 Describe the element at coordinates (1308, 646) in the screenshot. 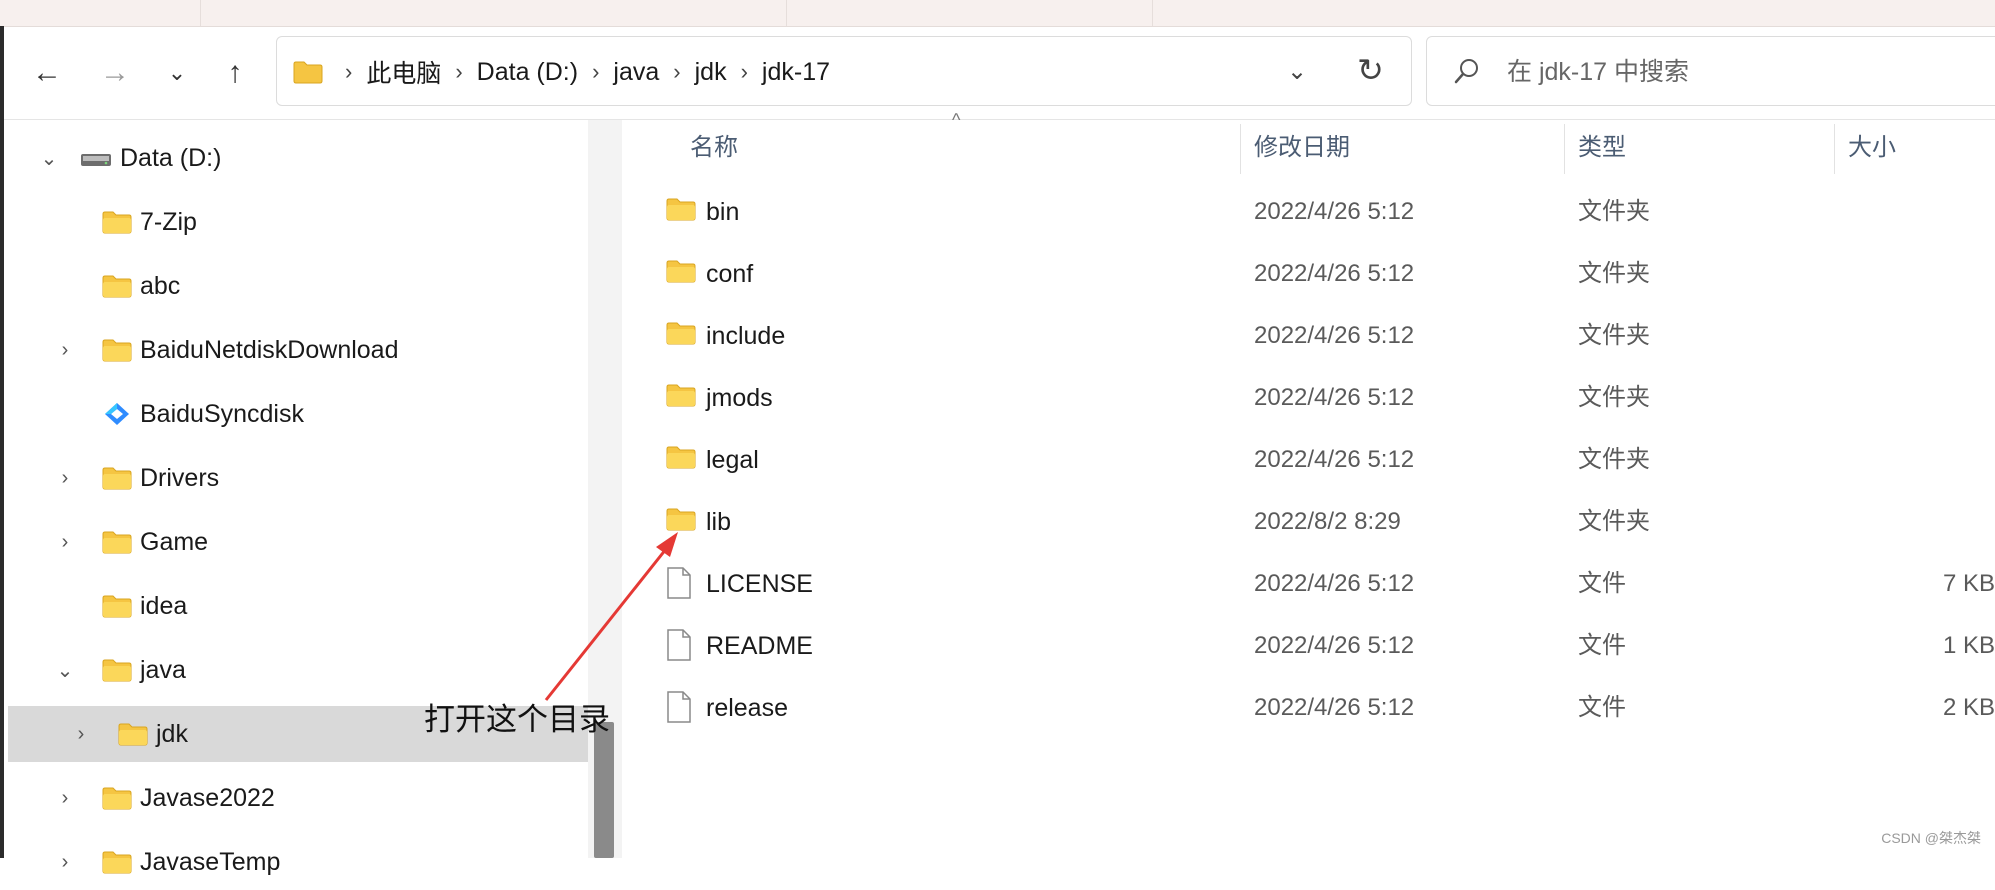

I see `file-row-readme: README 2022/4/26 5:12 文件 1 KB` at that location.